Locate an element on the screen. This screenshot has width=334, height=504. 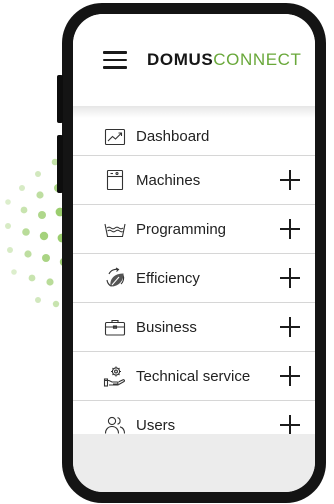
menu-item-machines: Machines is located at coordinates (194, 180).